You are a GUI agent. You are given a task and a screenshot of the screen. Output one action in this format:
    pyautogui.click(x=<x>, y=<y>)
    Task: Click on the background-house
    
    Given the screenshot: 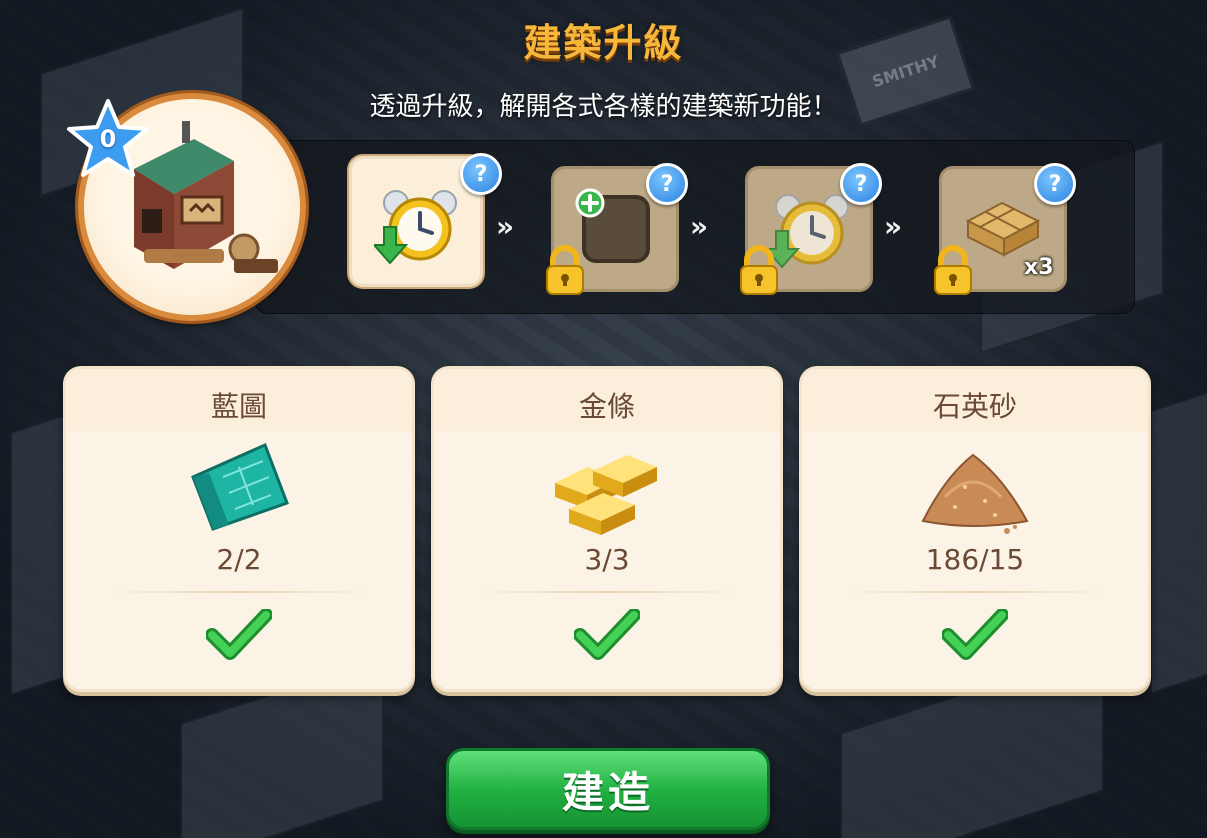 What is the action you would take?
    pyautogui.click(x=1178, y=542)
    